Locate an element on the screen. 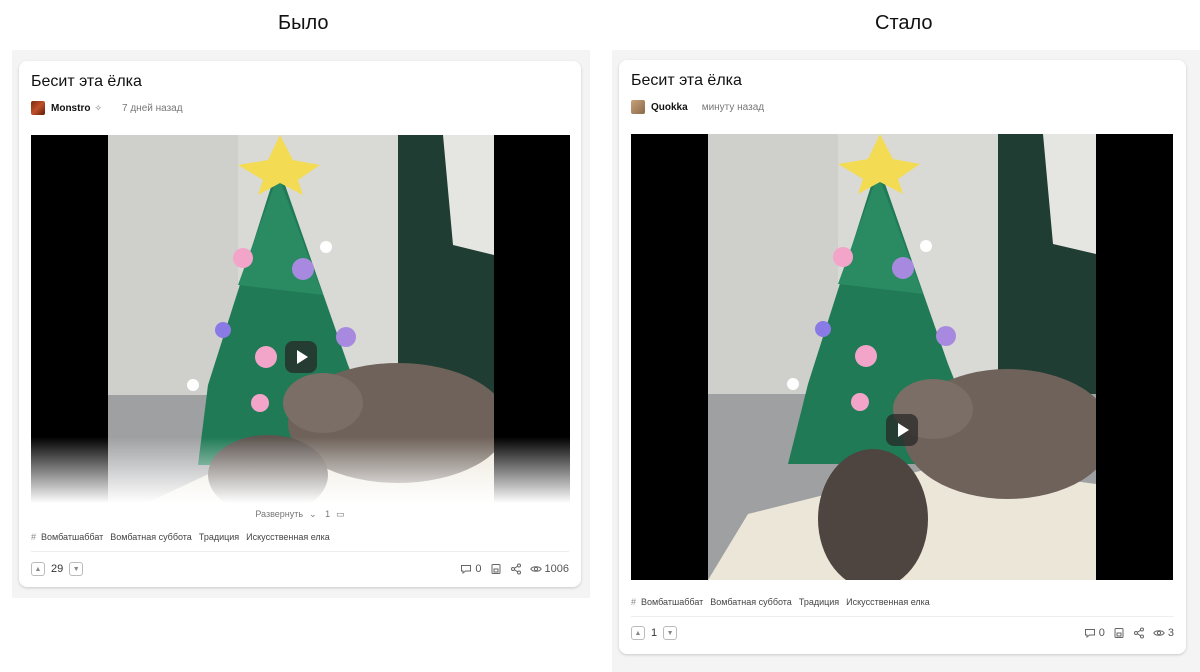 Image resolution: width=1200 pixels, height=672 pixels. after-heading: Стало is located at coordinates (904, 23).